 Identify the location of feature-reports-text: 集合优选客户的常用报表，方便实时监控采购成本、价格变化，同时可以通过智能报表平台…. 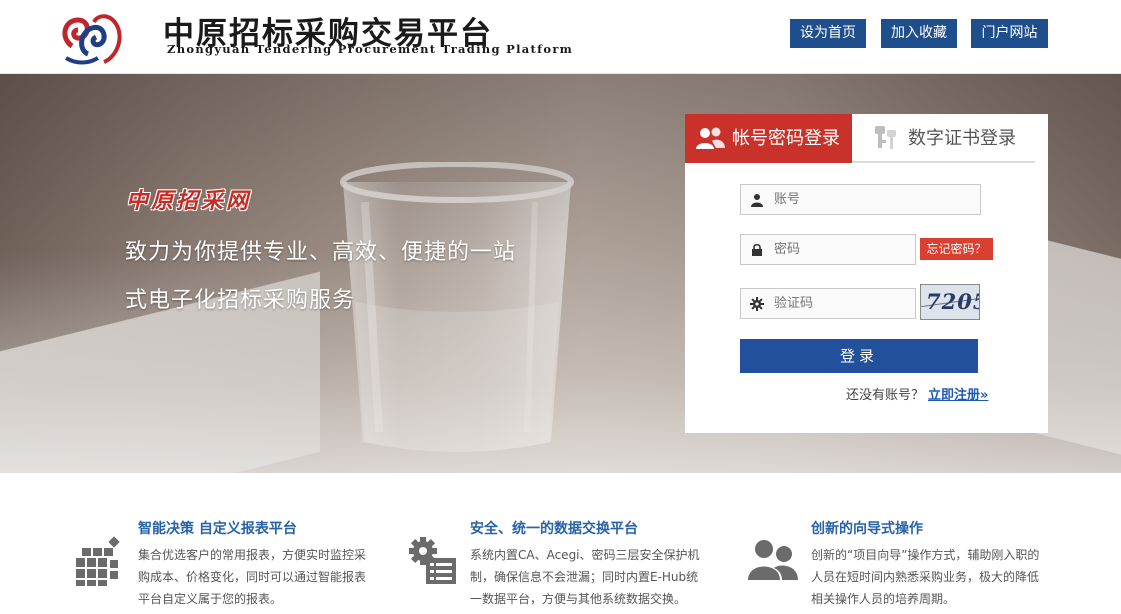
(252, 577).